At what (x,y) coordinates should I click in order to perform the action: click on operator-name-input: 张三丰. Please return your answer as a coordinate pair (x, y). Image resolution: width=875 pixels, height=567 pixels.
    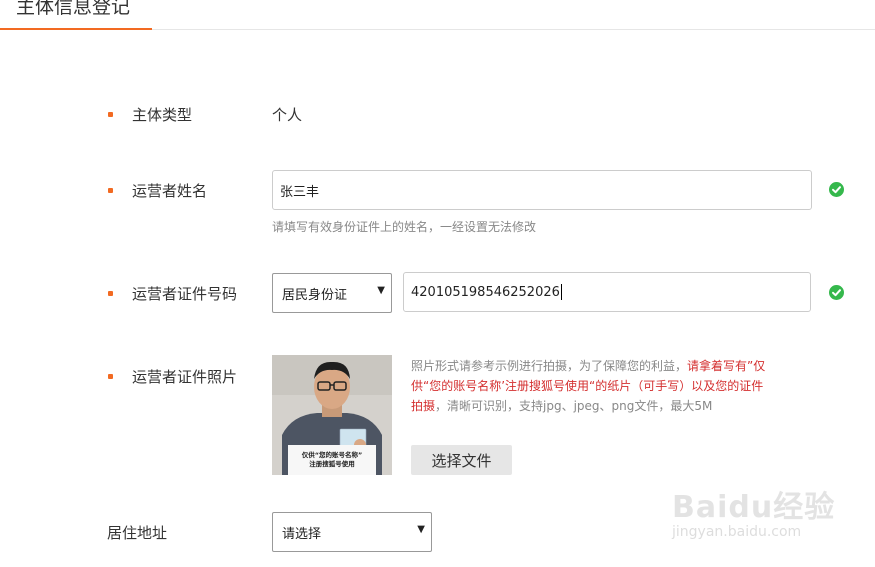
    Looking at the image, I should click on (542, 190).